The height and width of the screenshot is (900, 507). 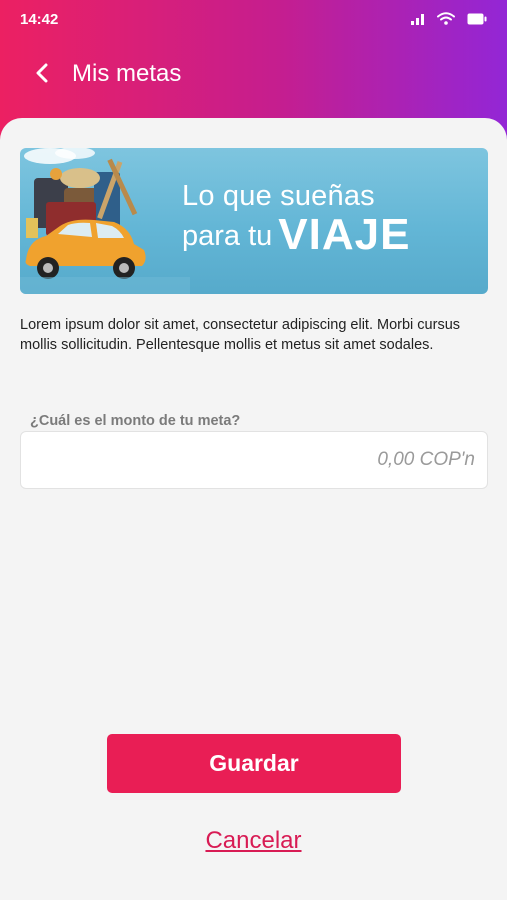 What do you see at coordinates (135, 421) in the screenshot?
I see `amount-label: ¿Cuál es el monto de tu meta?` at bounding box center [135, 421].